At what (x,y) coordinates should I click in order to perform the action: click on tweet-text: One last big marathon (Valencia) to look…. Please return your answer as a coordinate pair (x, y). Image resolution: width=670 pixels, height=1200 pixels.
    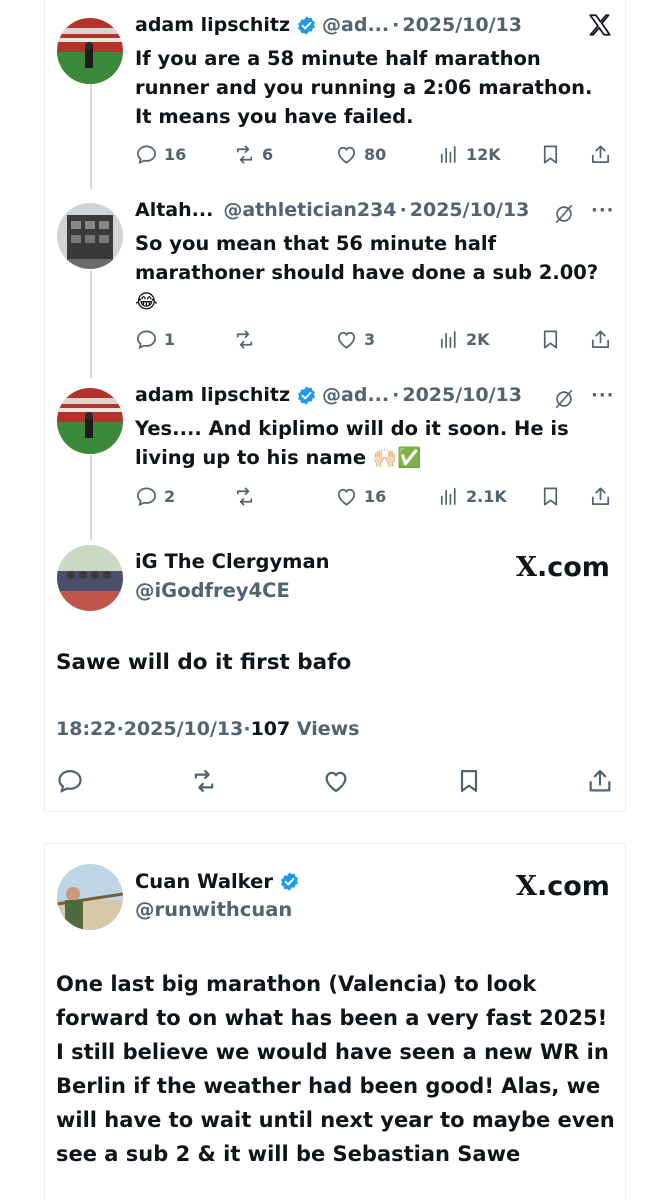
    Looking at the image, I should click on (335, 1069).